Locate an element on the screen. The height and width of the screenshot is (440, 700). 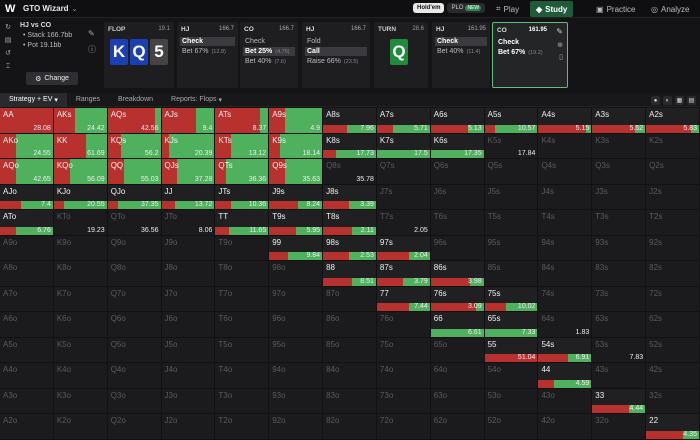
hand-cell: 43o is located at coordinates (565, 401).